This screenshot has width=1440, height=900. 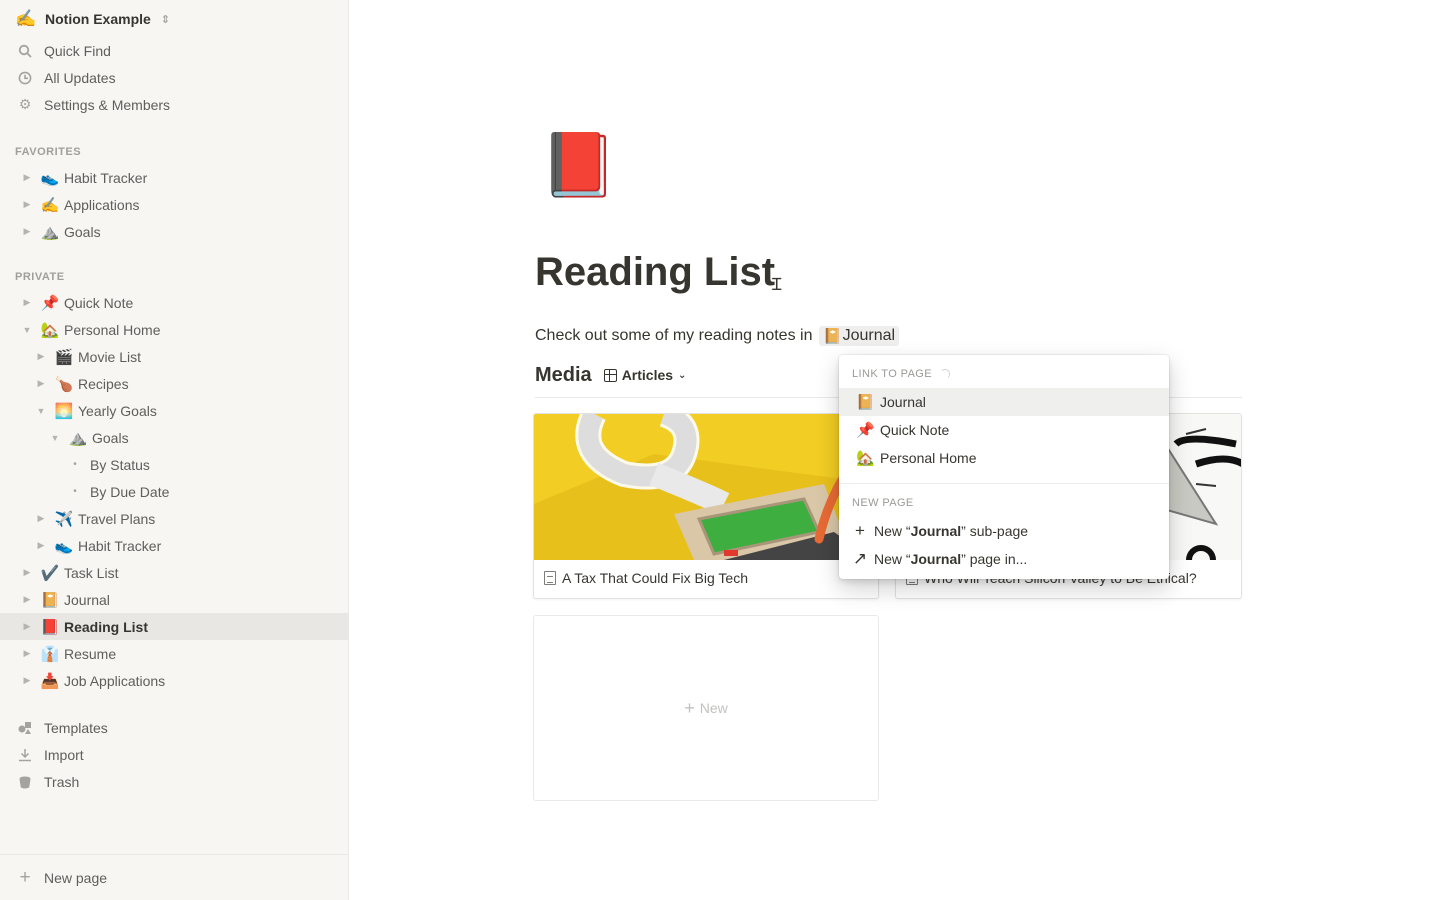 What do you see at coordinates (1004, 430) in the screenshot?
I see `menu-item-quick-note: 📌 Quick Note` at bounding box center [1004, 430].